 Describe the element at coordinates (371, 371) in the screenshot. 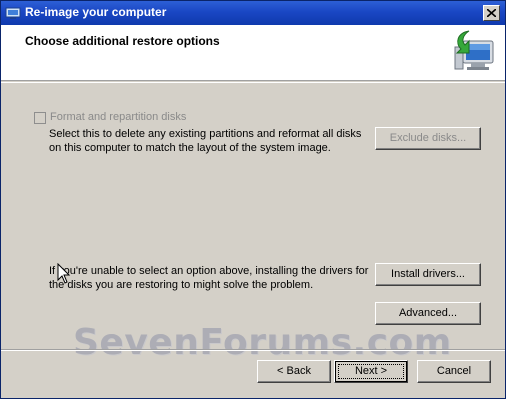

I see `next-button: Next >` at that location.